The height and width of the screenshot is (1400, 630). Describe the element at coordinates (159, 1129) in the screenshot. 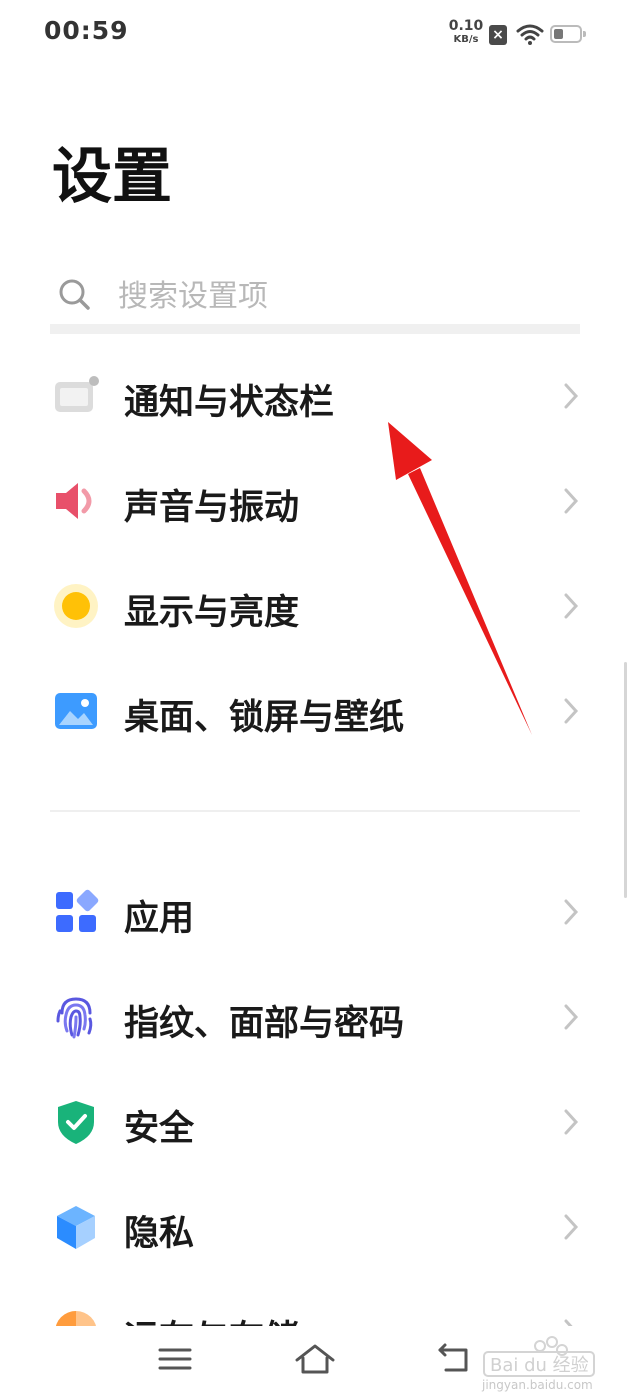

I see `settings-item-label: 安全` at that location.